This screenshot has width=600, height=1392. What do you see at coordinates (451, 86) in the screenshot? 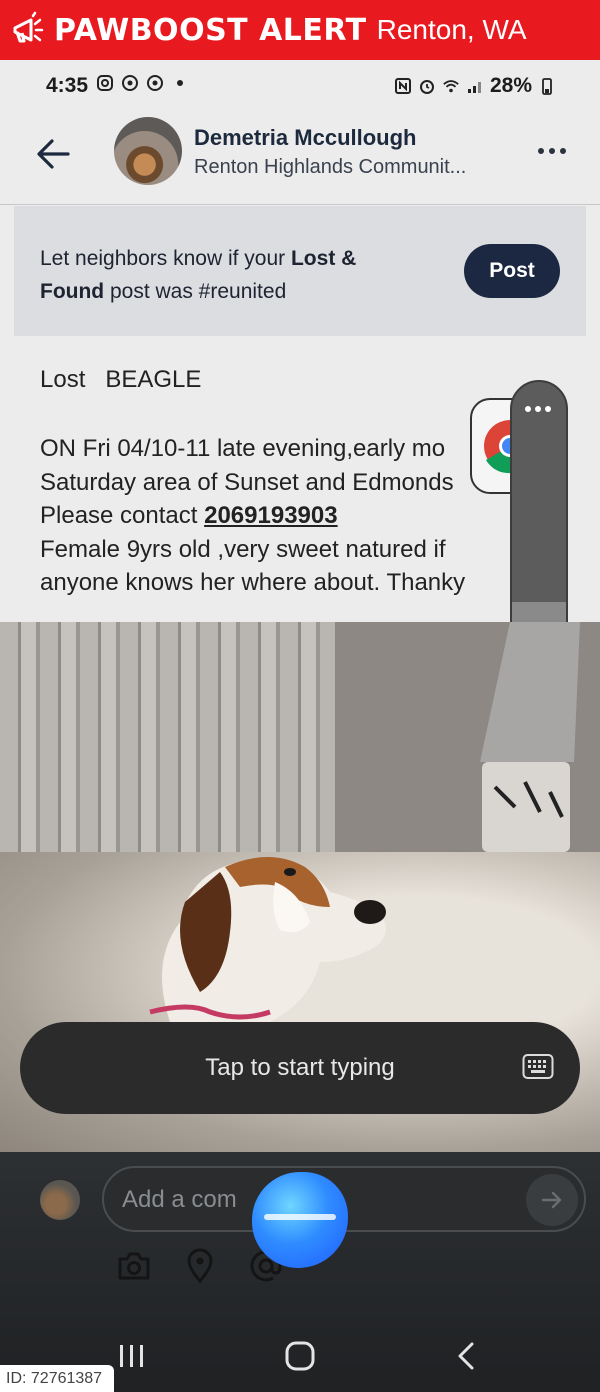
I see `wifi-icon` at bounding box center [451, 86].